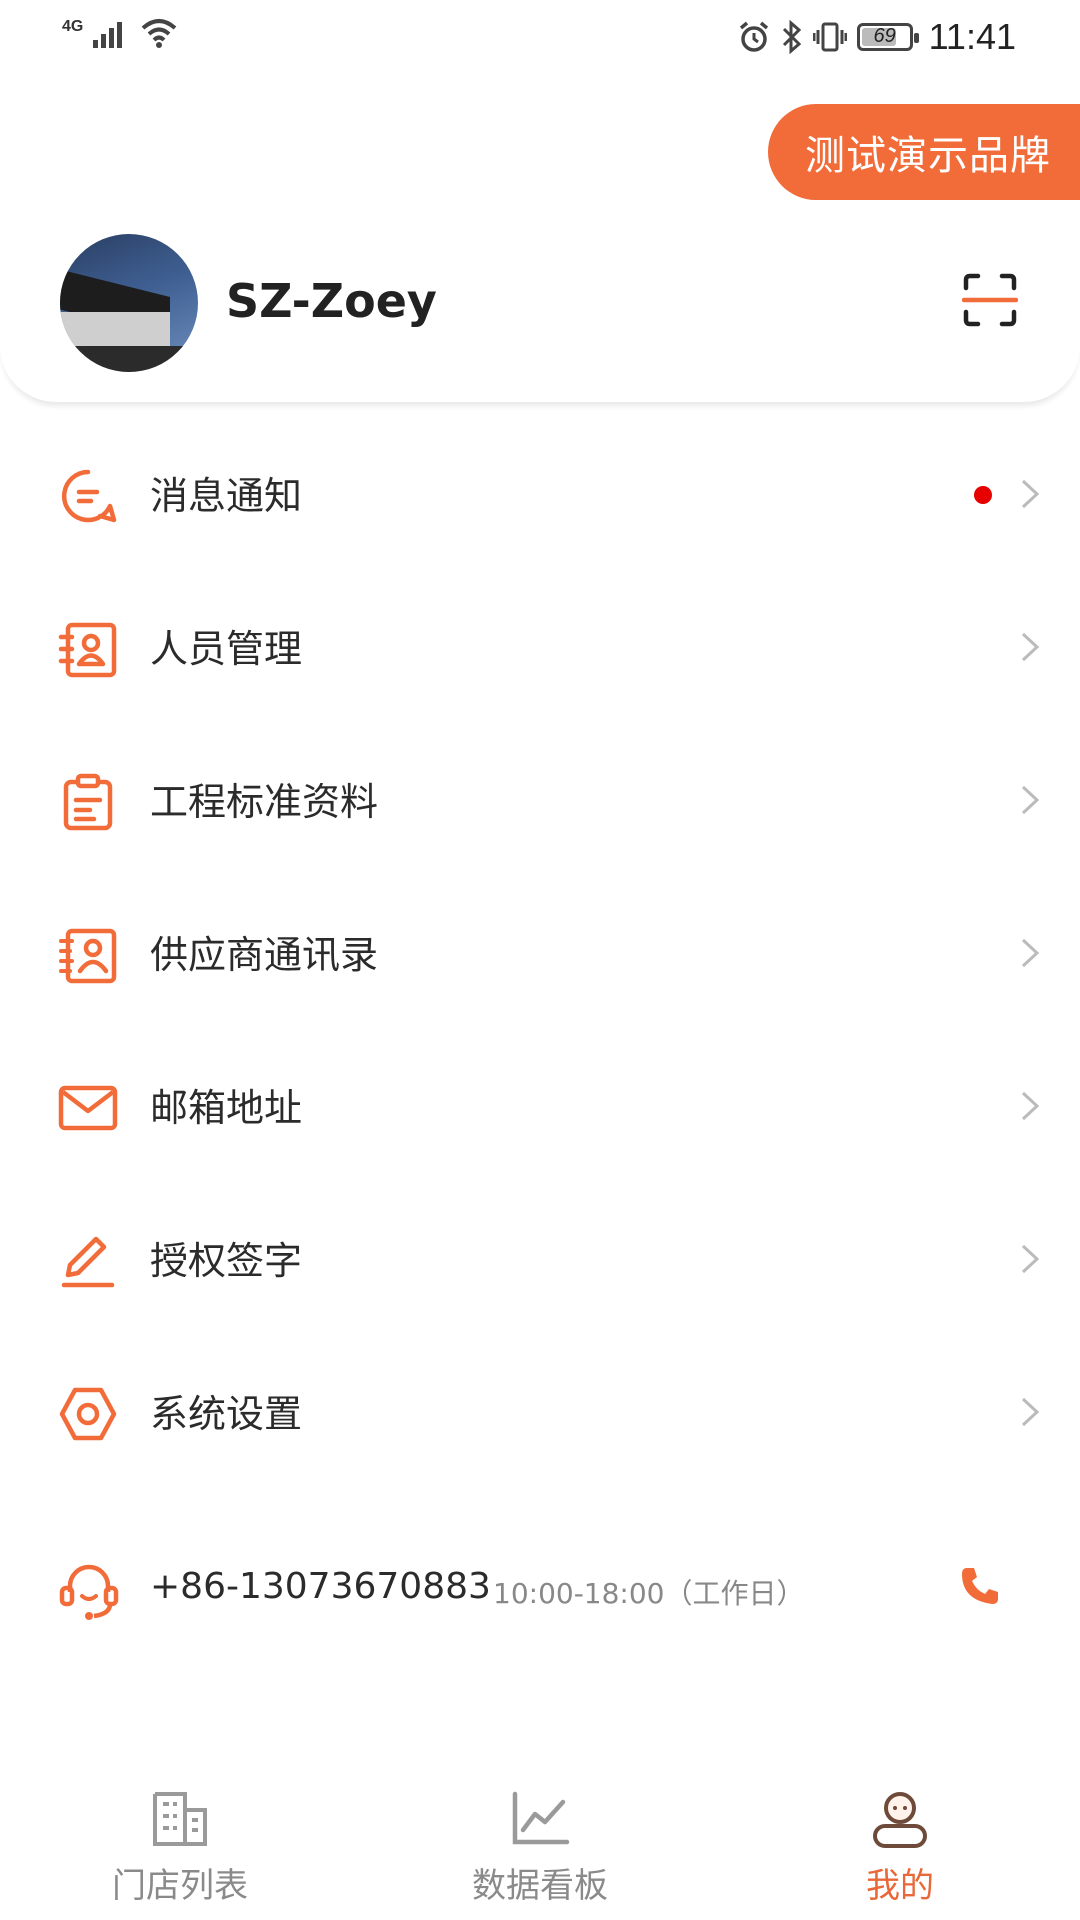  I want to click on menu-label: 授权签字, so click(226, 1261).